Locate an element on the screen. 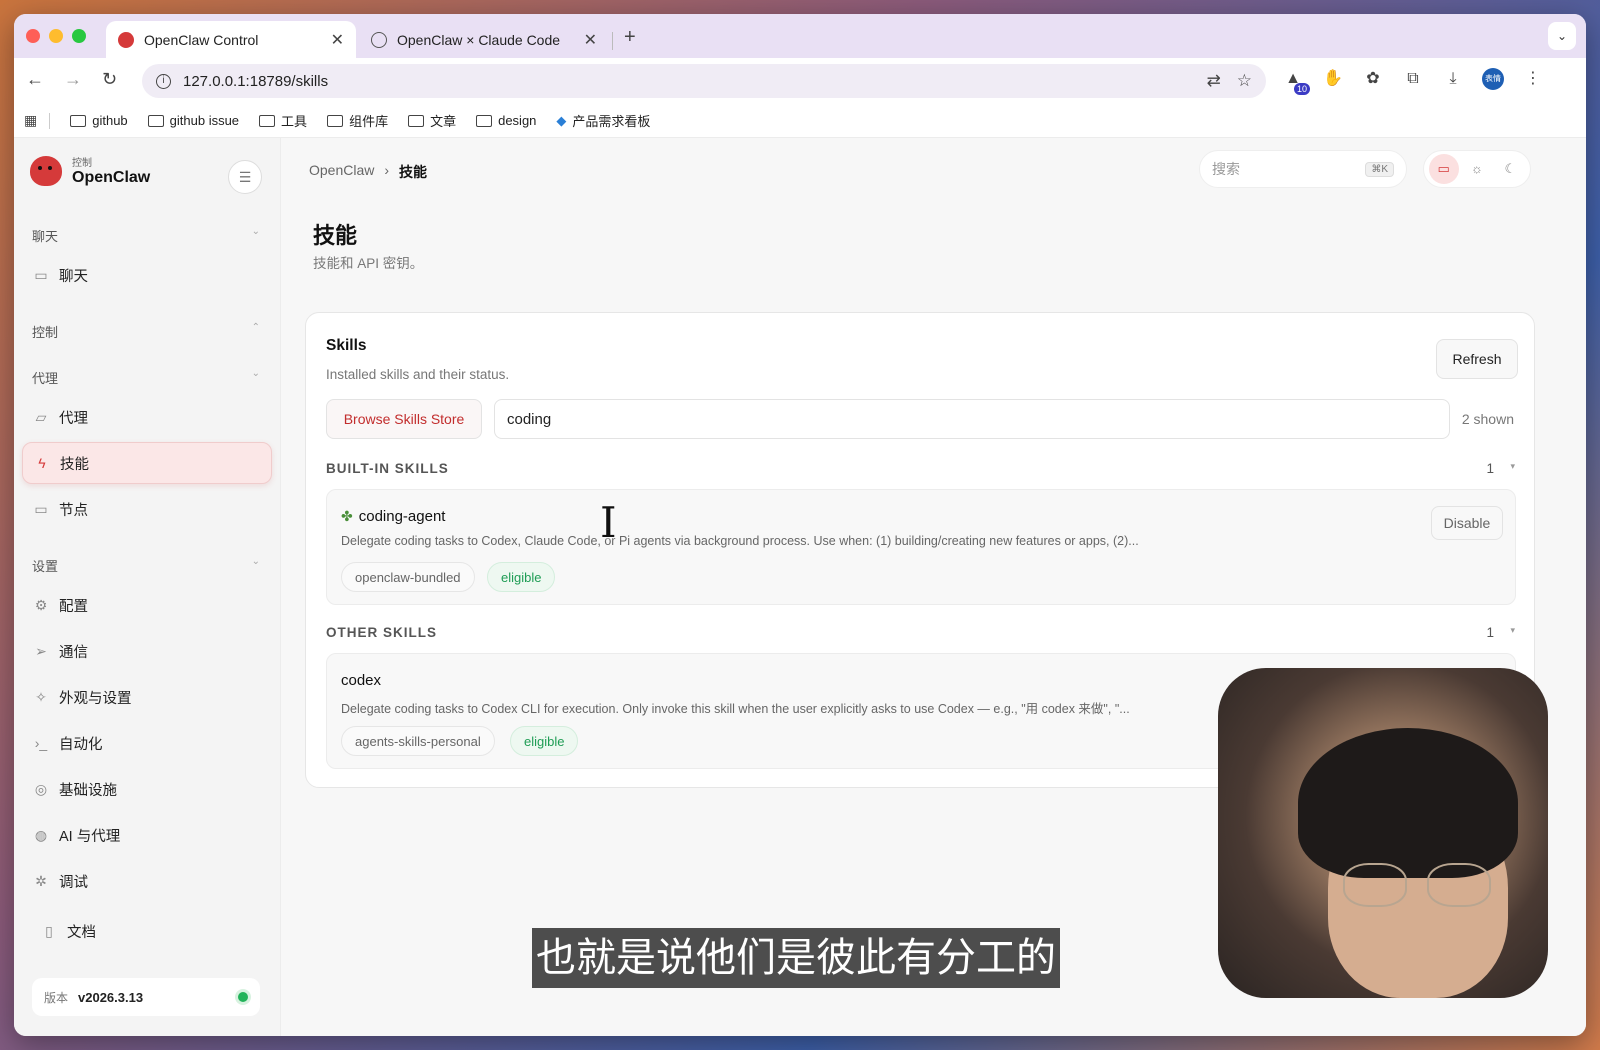  group-header-other: OTHER SKILLS 1 ▾ is located at coordinates (921, 632).